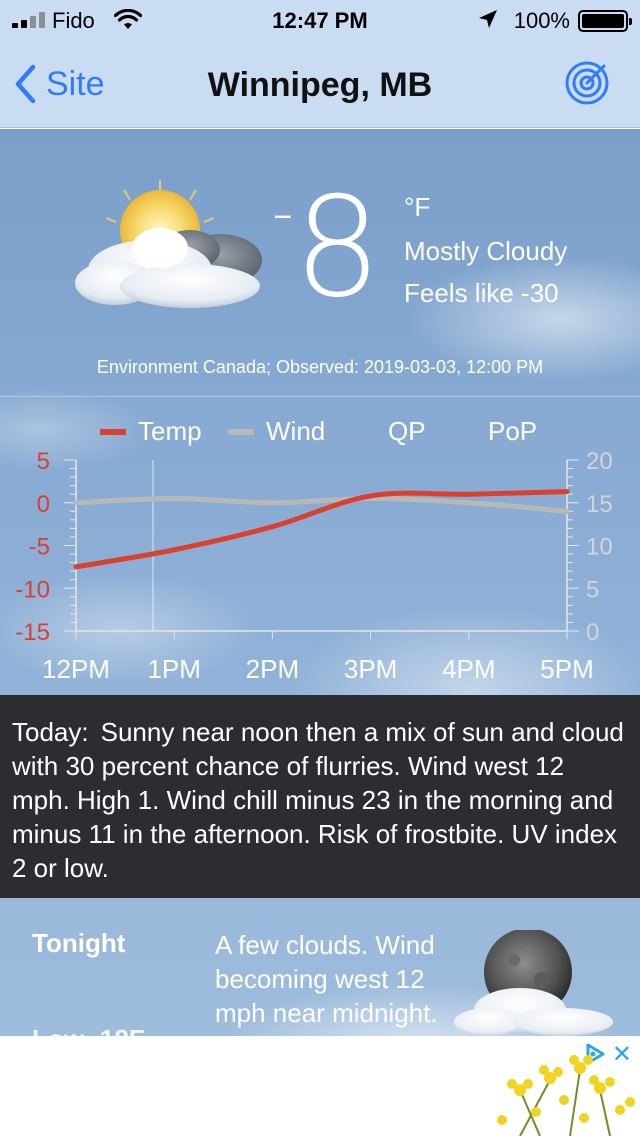  I want to click on temperature-sign: -, so click(283, 213).